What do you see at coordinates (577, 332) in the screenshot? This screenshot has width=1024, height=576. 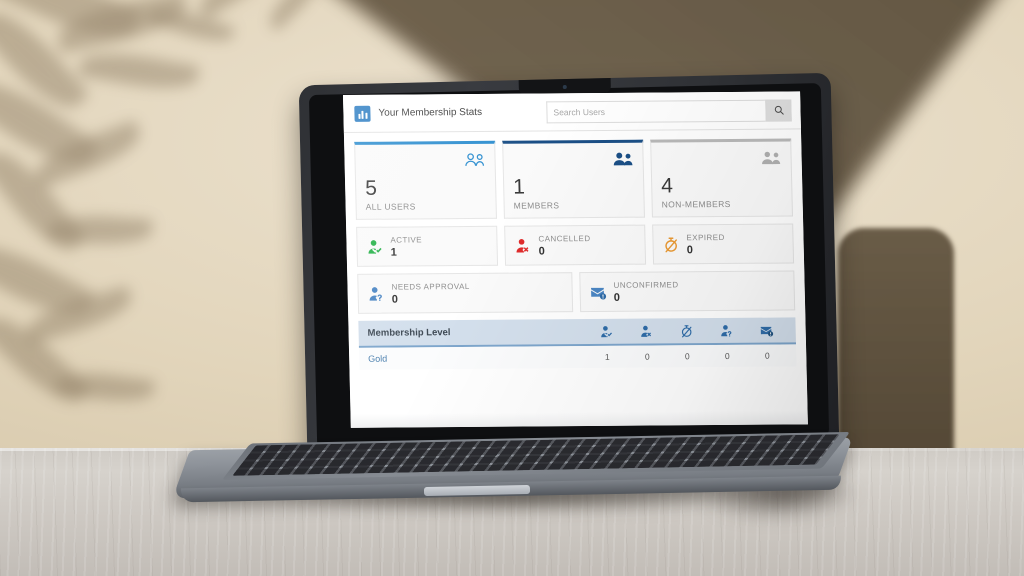 I see `table-header-row: Membership Level` at bounding box center [577, 332].